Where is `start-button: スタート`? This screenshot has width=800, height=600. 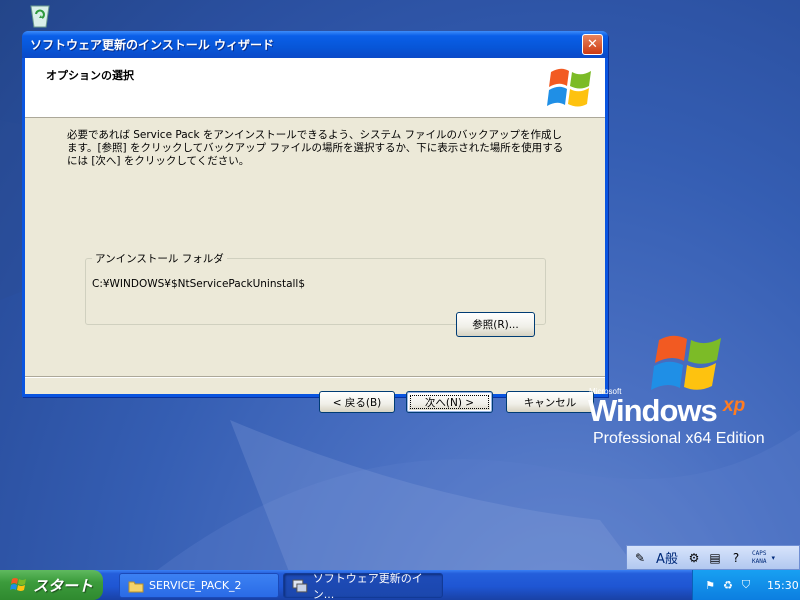 start-button: スタート is located at coordinates (51, 585).